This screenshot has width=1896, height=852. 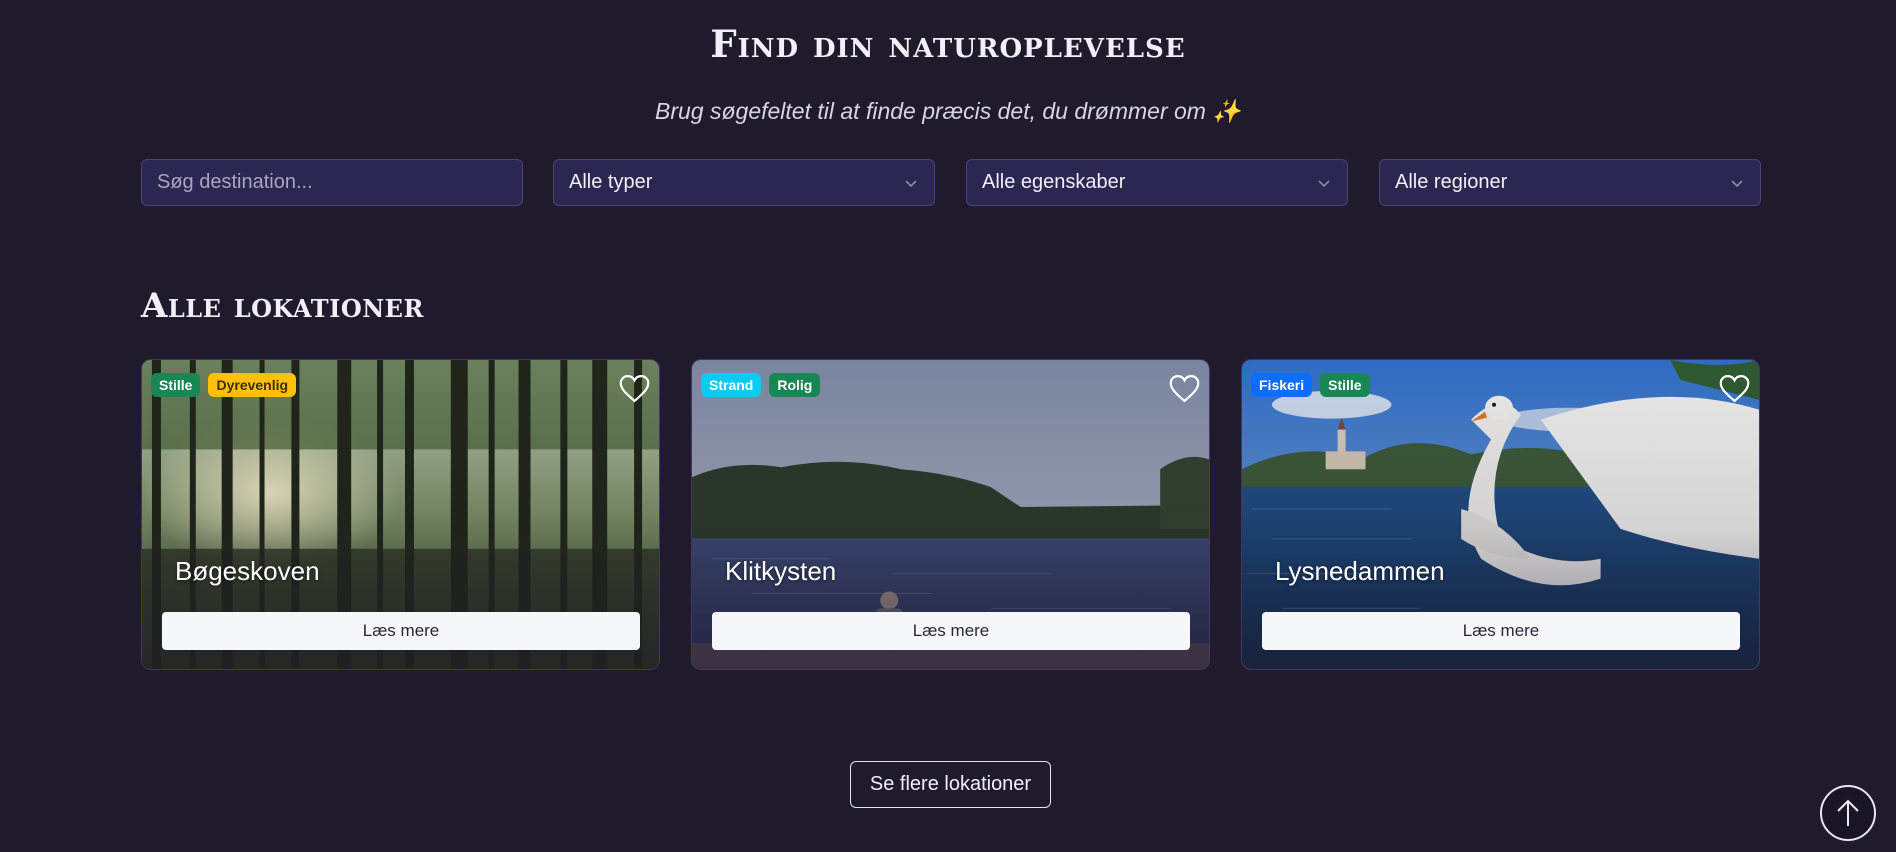 I want to click on tag-list: Fiskeri Stille, so click(x=1310, y=385).